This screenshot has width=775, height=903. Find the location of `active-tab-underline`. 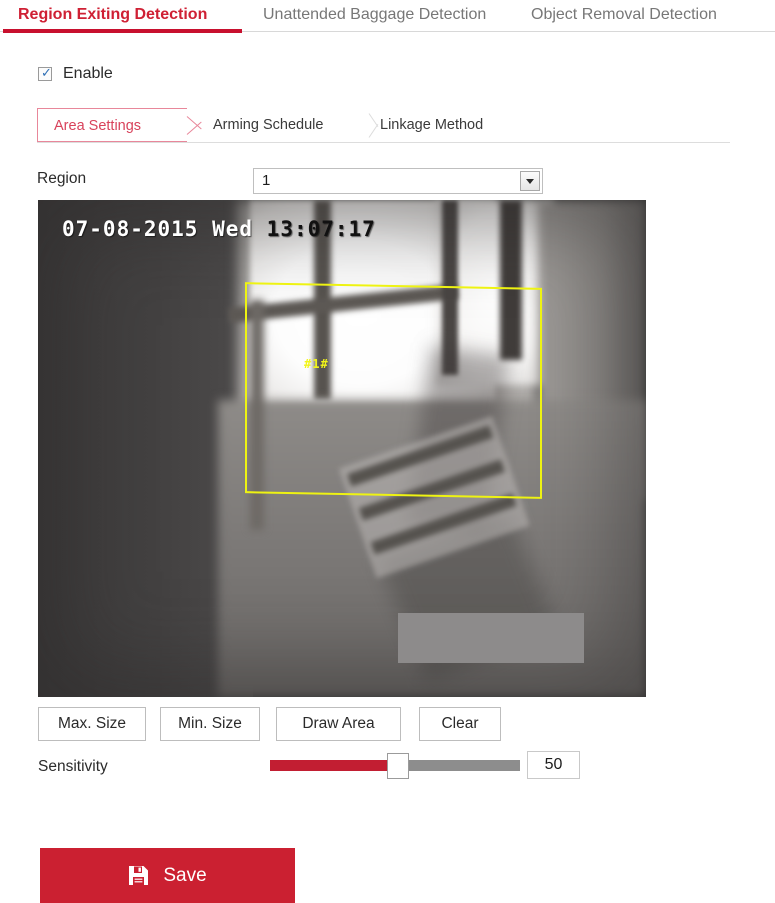

active-tab-underline is located at coordinates (122, 31).